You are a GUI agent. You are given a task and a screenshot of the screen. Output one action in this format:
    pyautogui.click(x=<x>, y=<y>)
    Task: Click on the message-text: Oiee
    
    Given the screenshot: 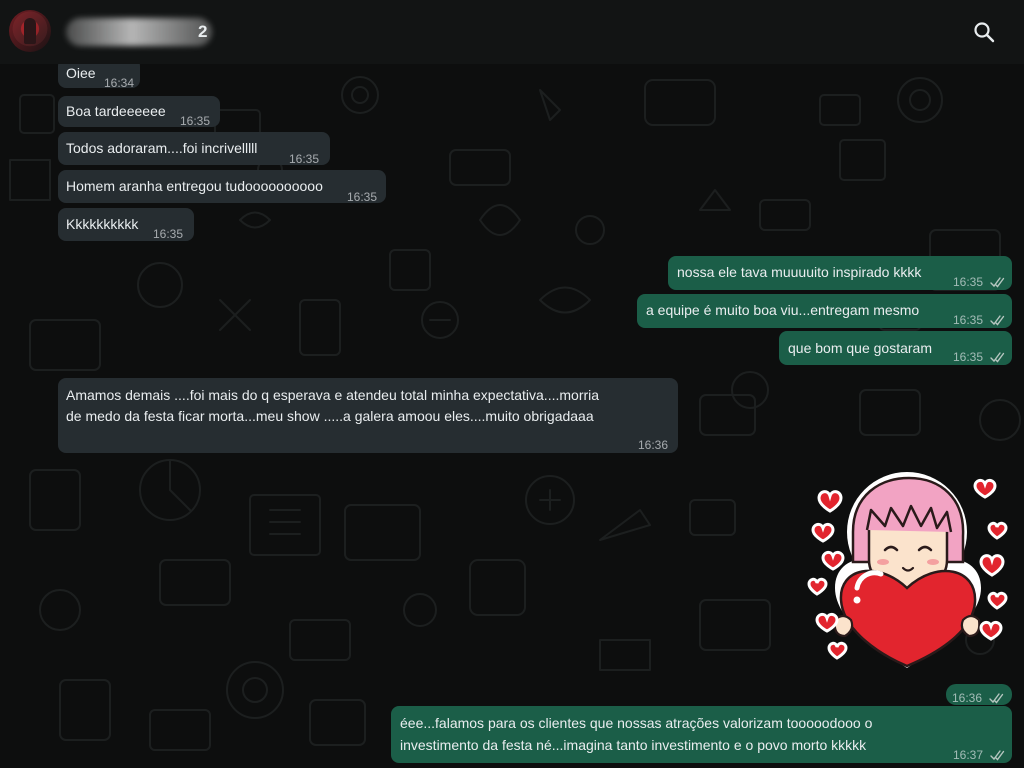 What is the action you would take?
    pyautogui.click(x=81, y=73)
    